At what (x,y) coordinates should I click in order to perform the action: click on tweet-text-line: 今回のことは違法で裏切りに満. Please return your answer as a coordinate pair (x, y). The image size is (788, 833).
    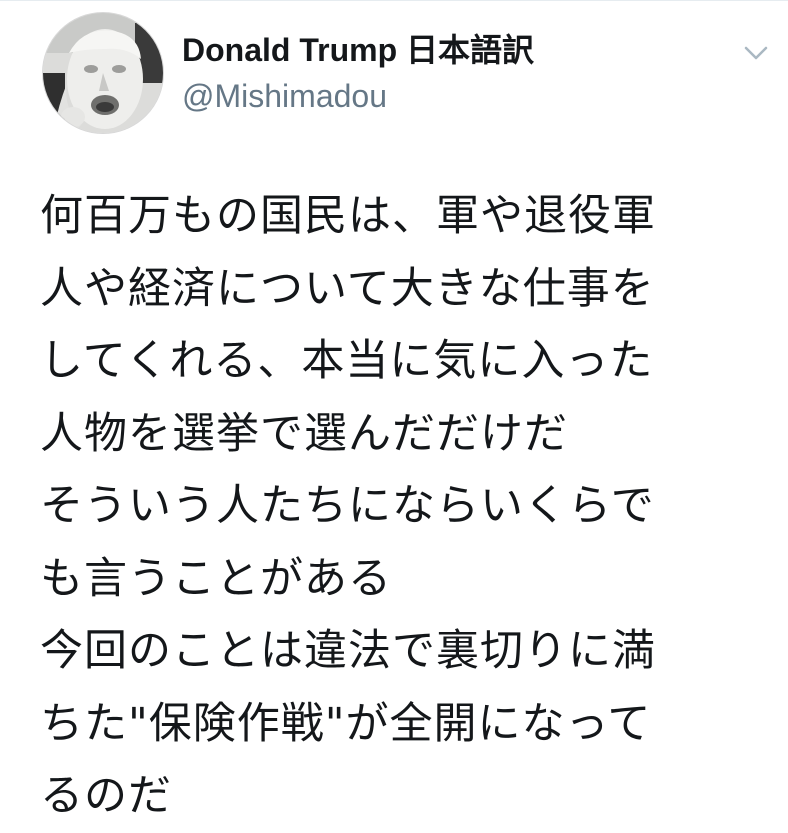
    Looking at the image, I should click on (348, 651).